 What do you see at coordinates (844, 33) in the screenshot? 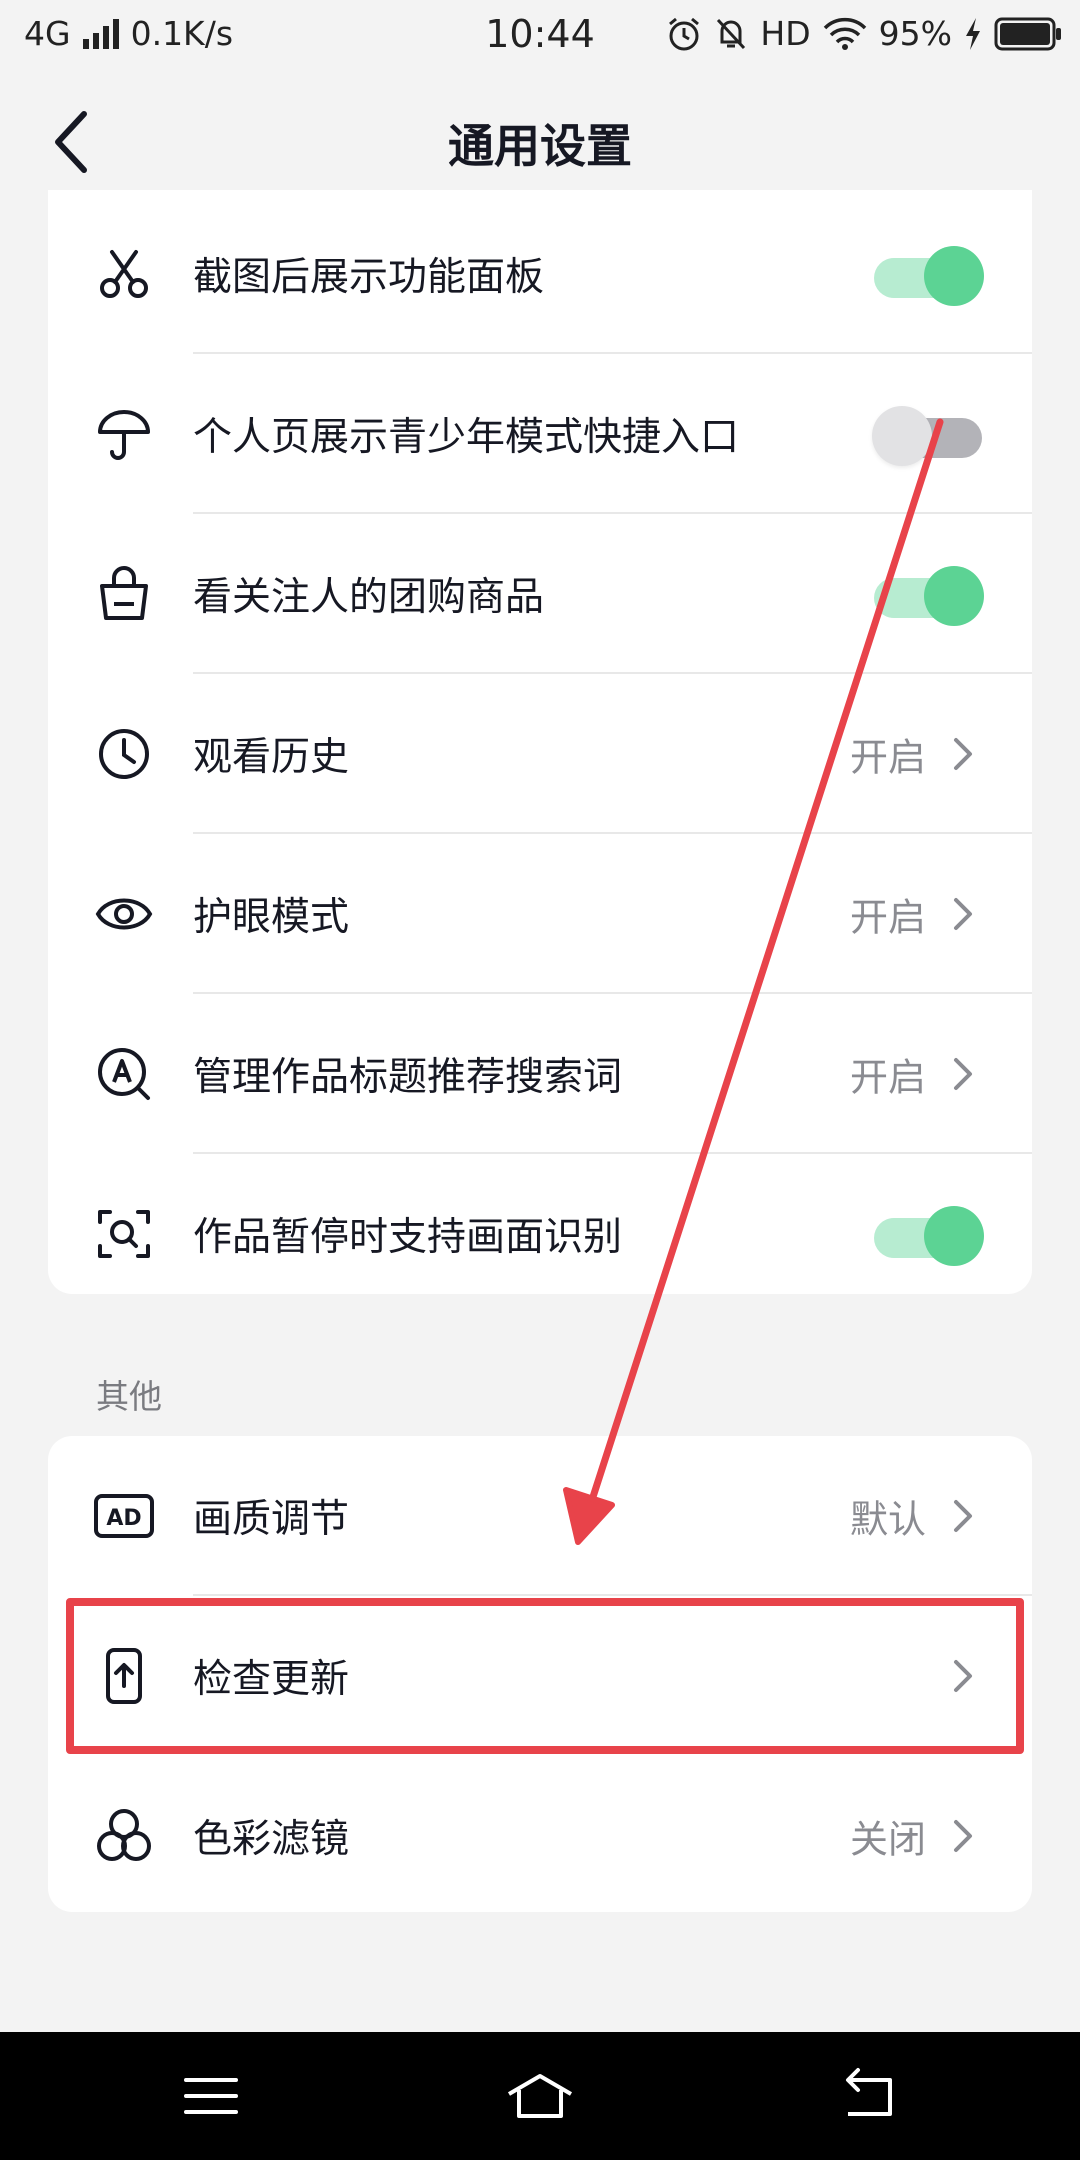
I see `wifi-icon` at bounding box center [844, 33].